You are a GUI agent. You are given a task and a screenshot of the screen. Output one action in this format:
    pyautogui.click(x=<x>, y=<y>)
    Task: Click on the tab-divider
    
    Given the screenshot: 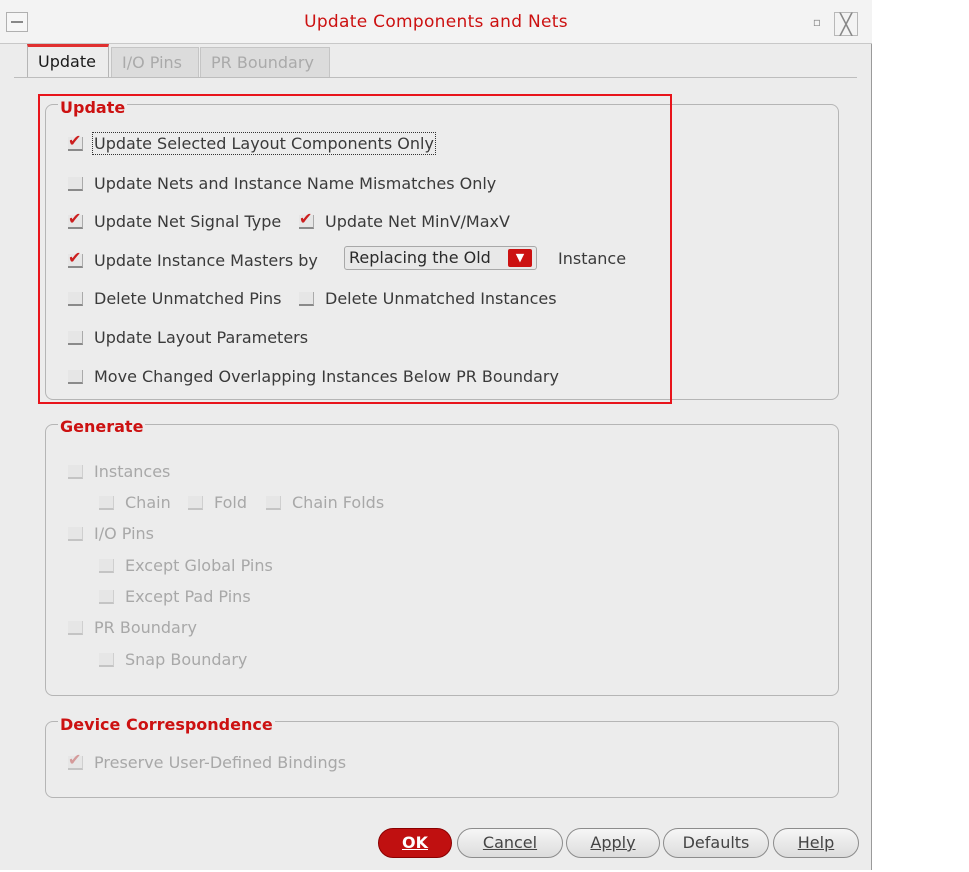 What is the action you would take?
    pyautogui.click(x=435, y=77)
    